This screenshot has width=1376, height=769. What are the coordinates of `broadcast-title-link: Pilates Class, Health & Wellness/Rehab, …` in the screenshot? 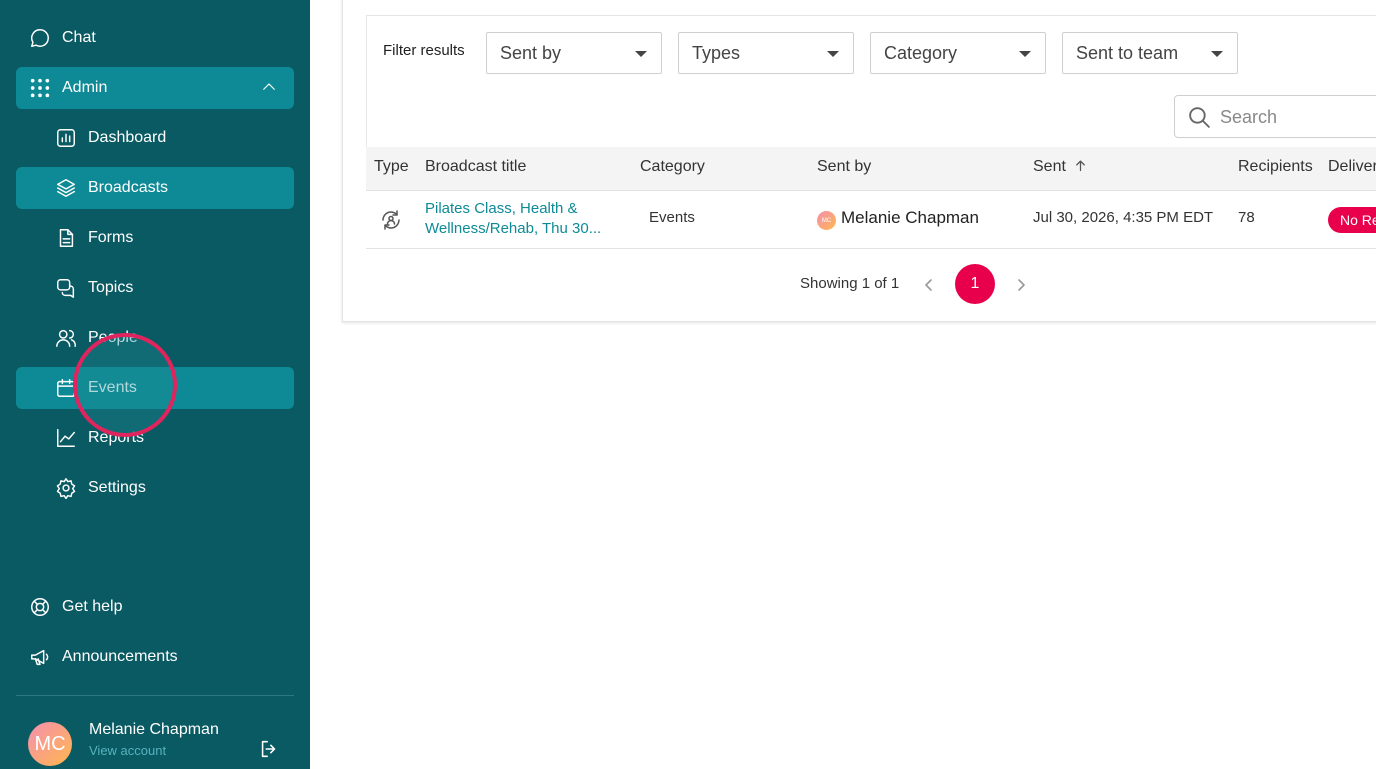 It's located at (525, 219).